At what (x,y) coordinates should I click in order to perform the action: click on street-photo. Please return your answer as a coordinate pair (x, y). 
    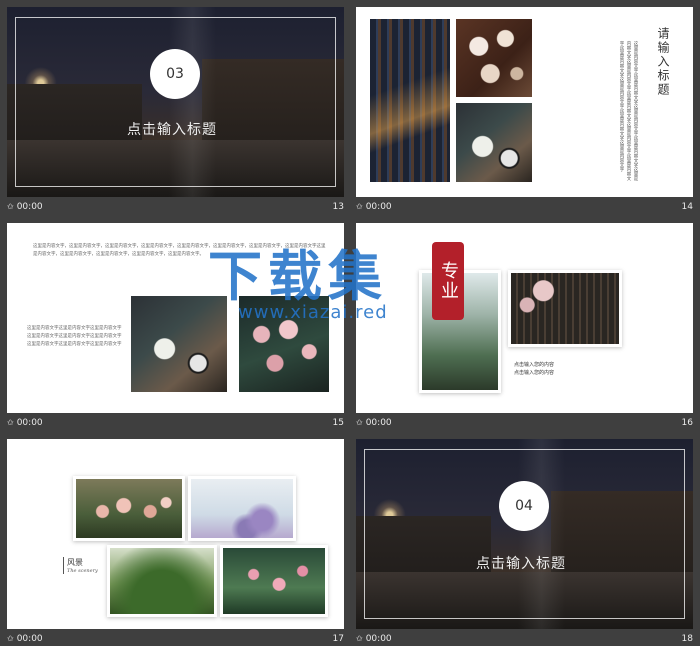
    Looking at the image, I should click on (410, 100).